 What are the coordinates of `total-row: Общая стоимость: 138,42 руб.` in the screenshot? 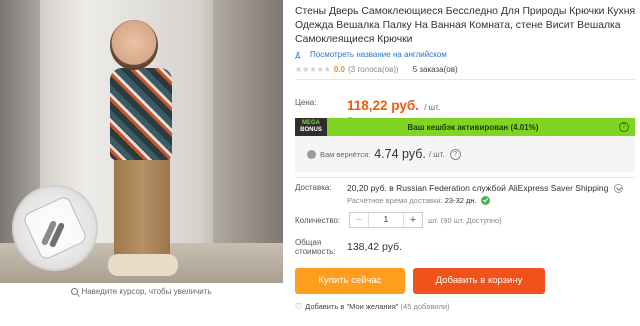 It's located at (348, 247).